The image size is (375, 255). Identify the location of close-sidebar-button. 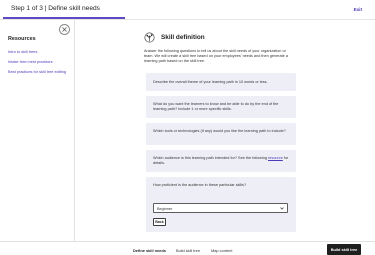
(64, 29).